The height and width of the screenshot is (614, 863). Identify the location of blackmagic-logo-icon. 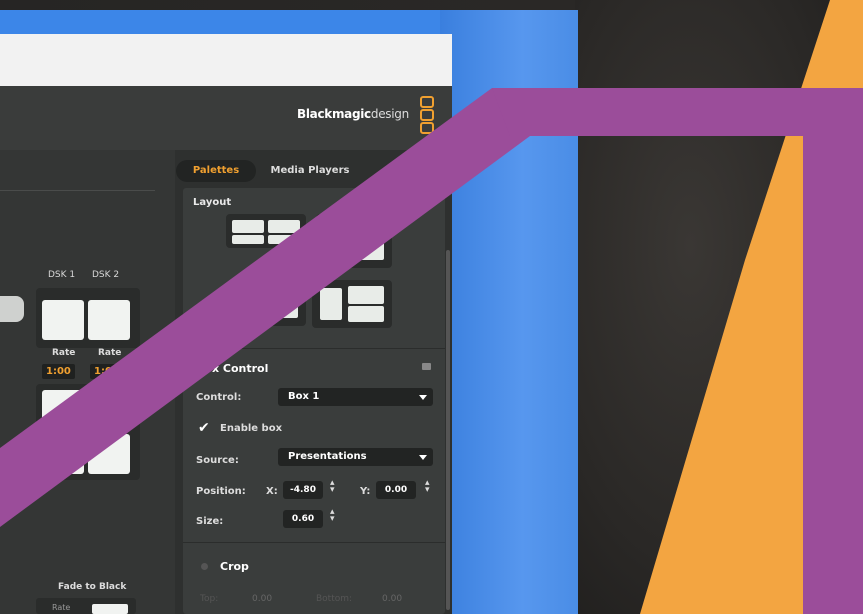
(427, 115).